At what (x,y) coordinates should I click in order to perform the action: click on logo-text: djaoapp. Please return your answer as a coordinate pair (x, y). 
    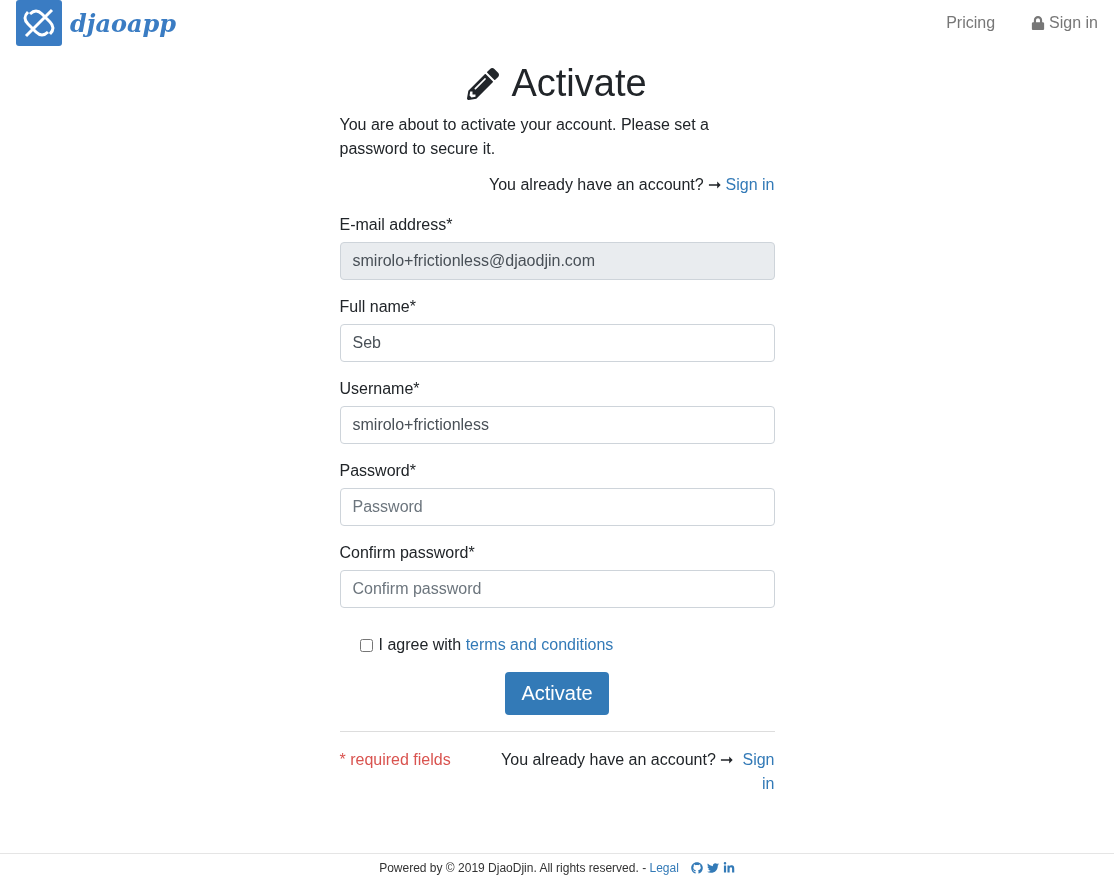
    Looking at the image, I should click on (123, 23).